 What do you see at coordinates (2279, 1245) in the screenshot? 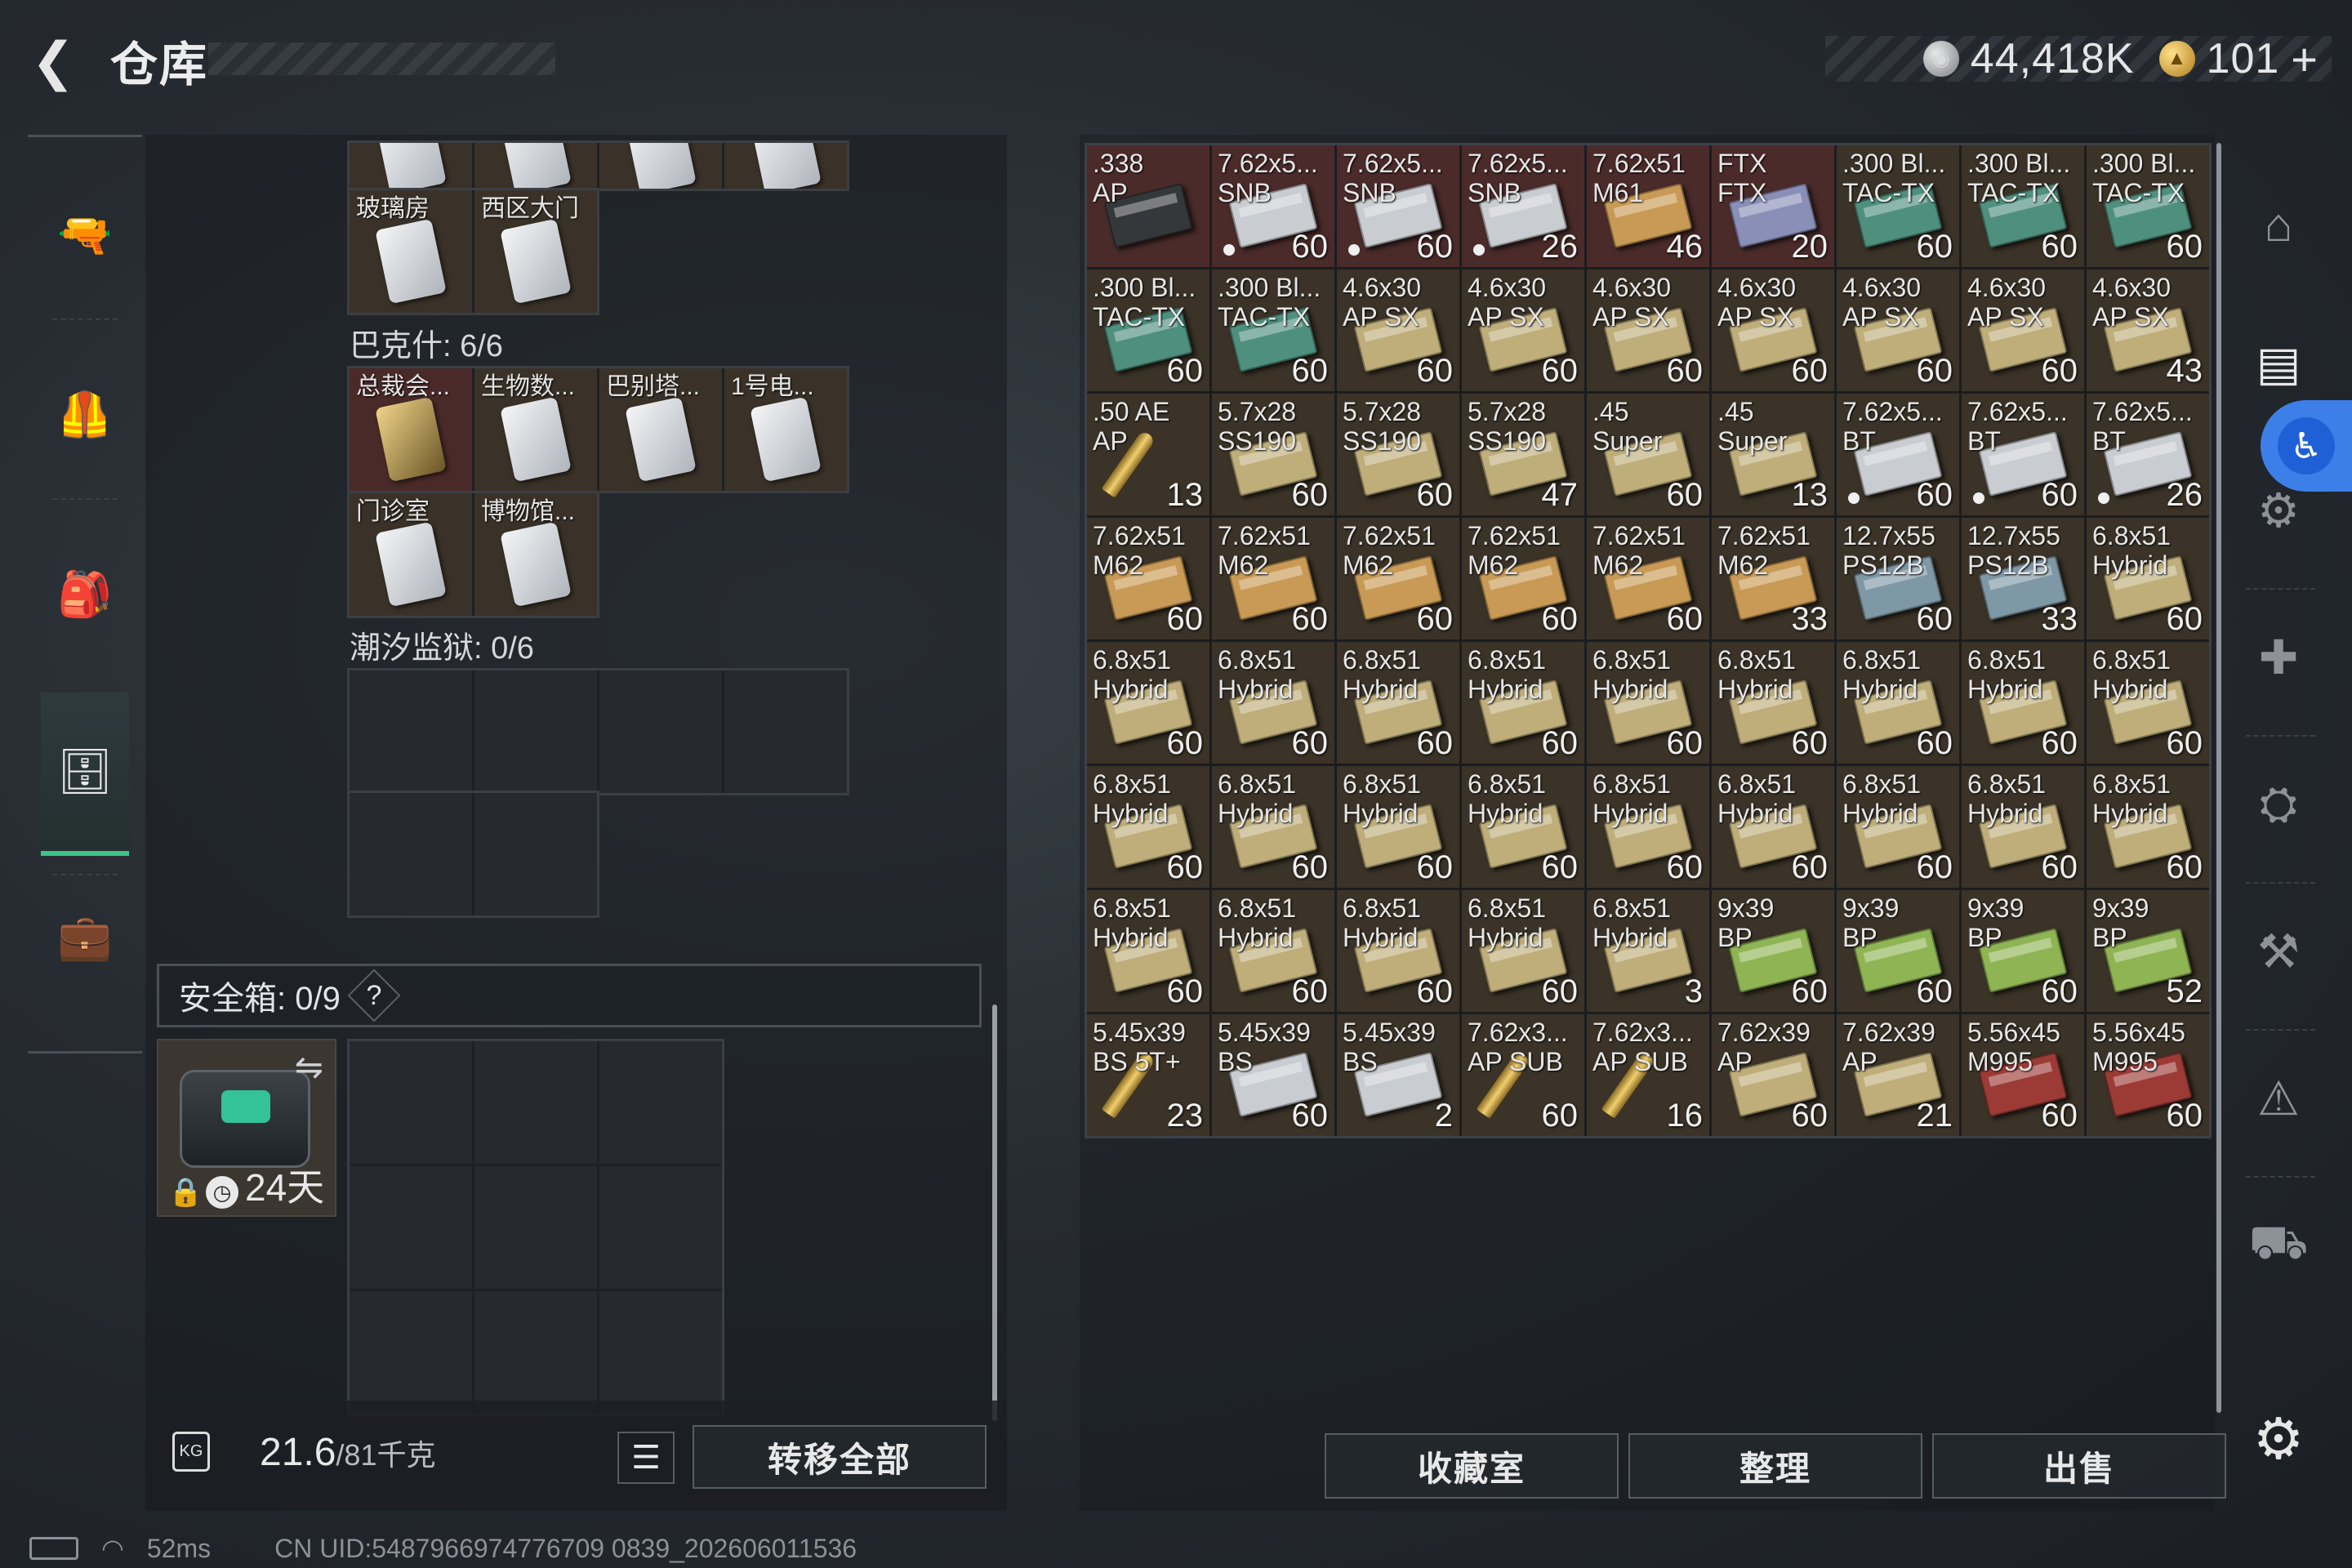
I see `nav-vehicle-tab: ⛟` at bounding box center [2279, 1245].